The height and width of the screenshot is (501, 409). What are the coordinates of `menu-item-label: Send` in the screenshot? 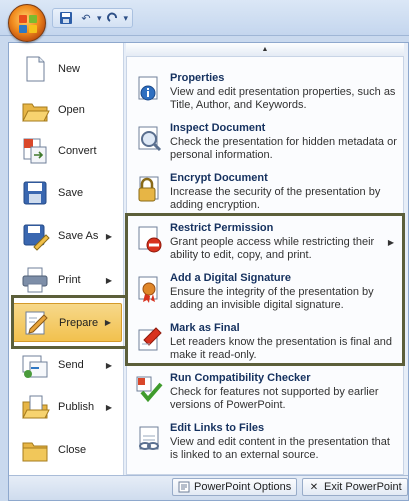 It's located at (71, 365).